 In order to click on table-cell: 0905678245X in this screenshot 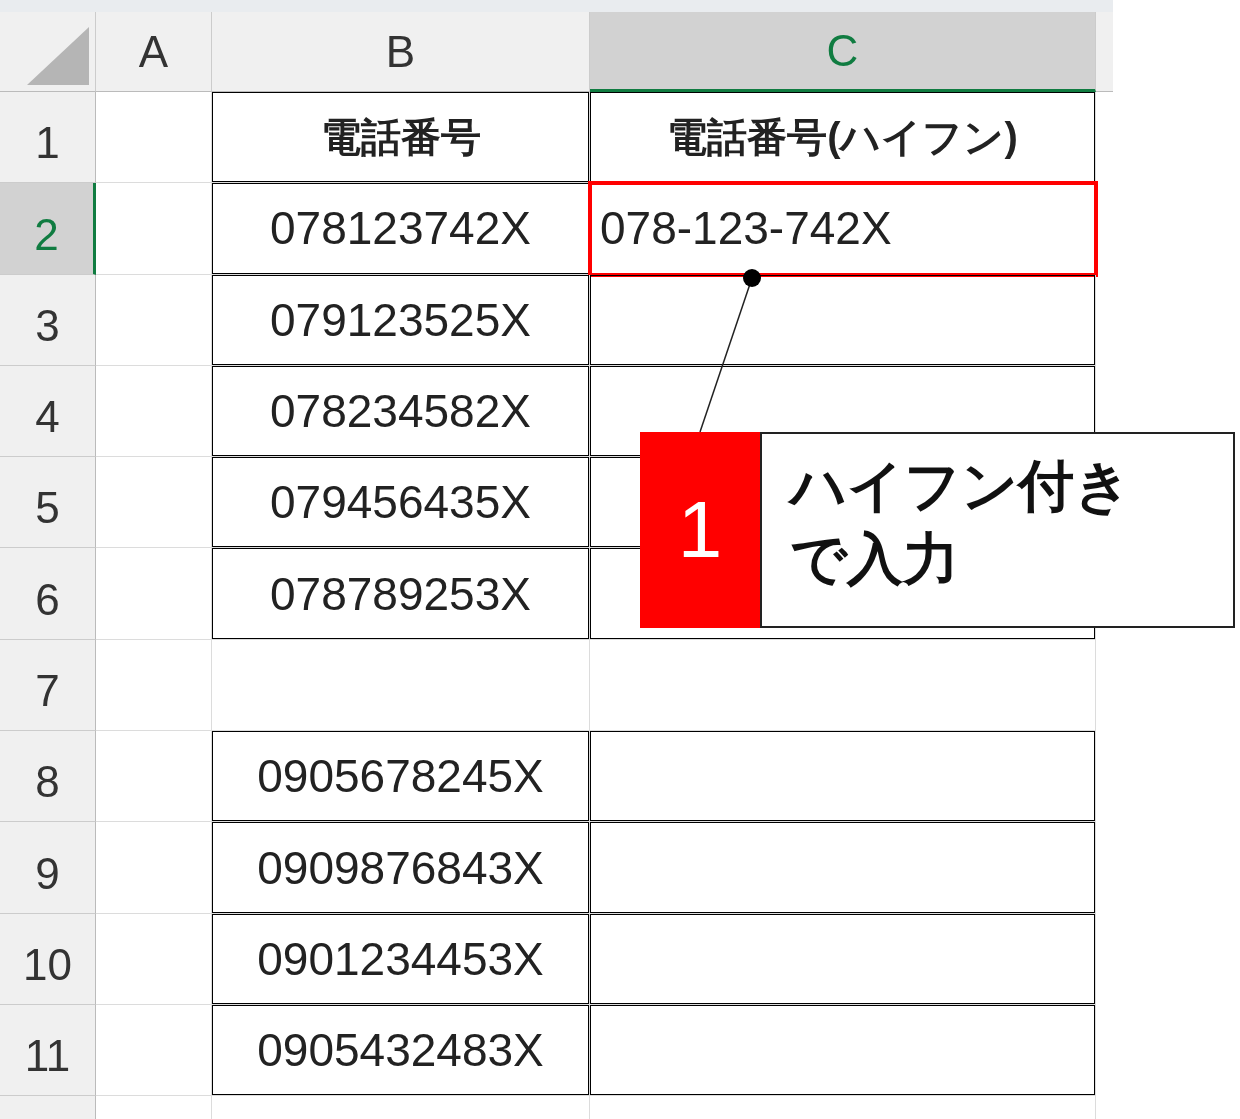, I will do `click(401, 777)`.